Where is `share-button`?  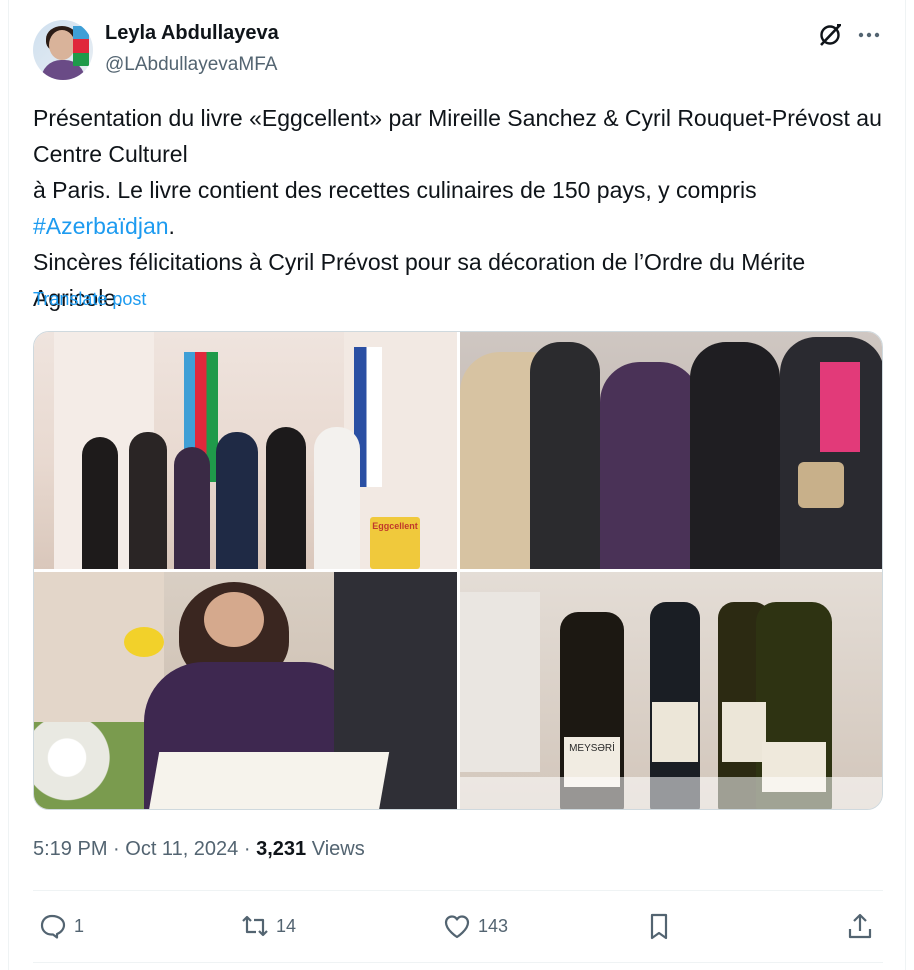
share-button is located at coordinates (860, 926).